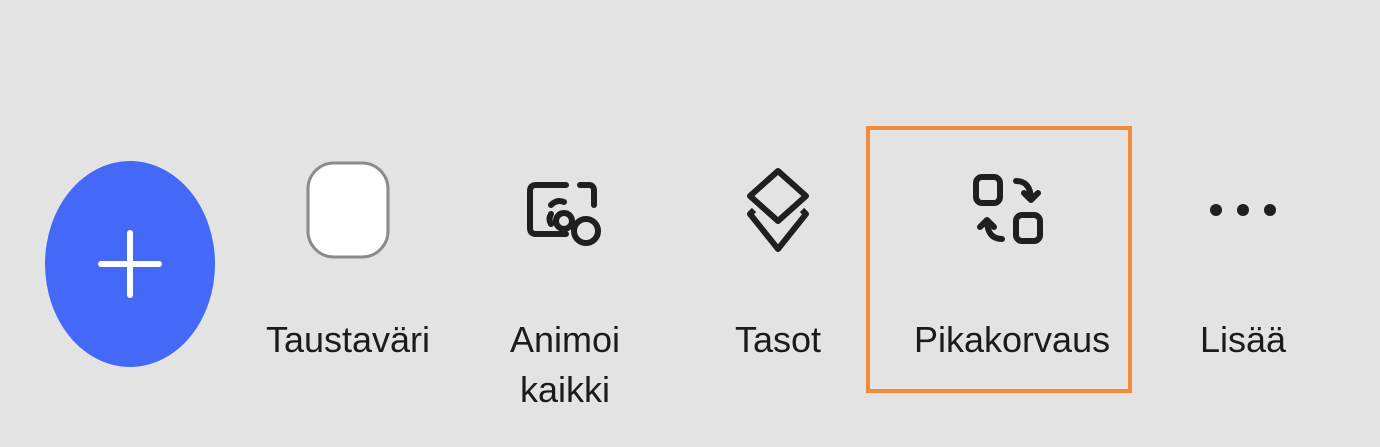  What do you see at coordinates (565, 364) in the screenshot?
I see `toolbar-item-label: Animoi kaikki` at bounding box center [565, 364].